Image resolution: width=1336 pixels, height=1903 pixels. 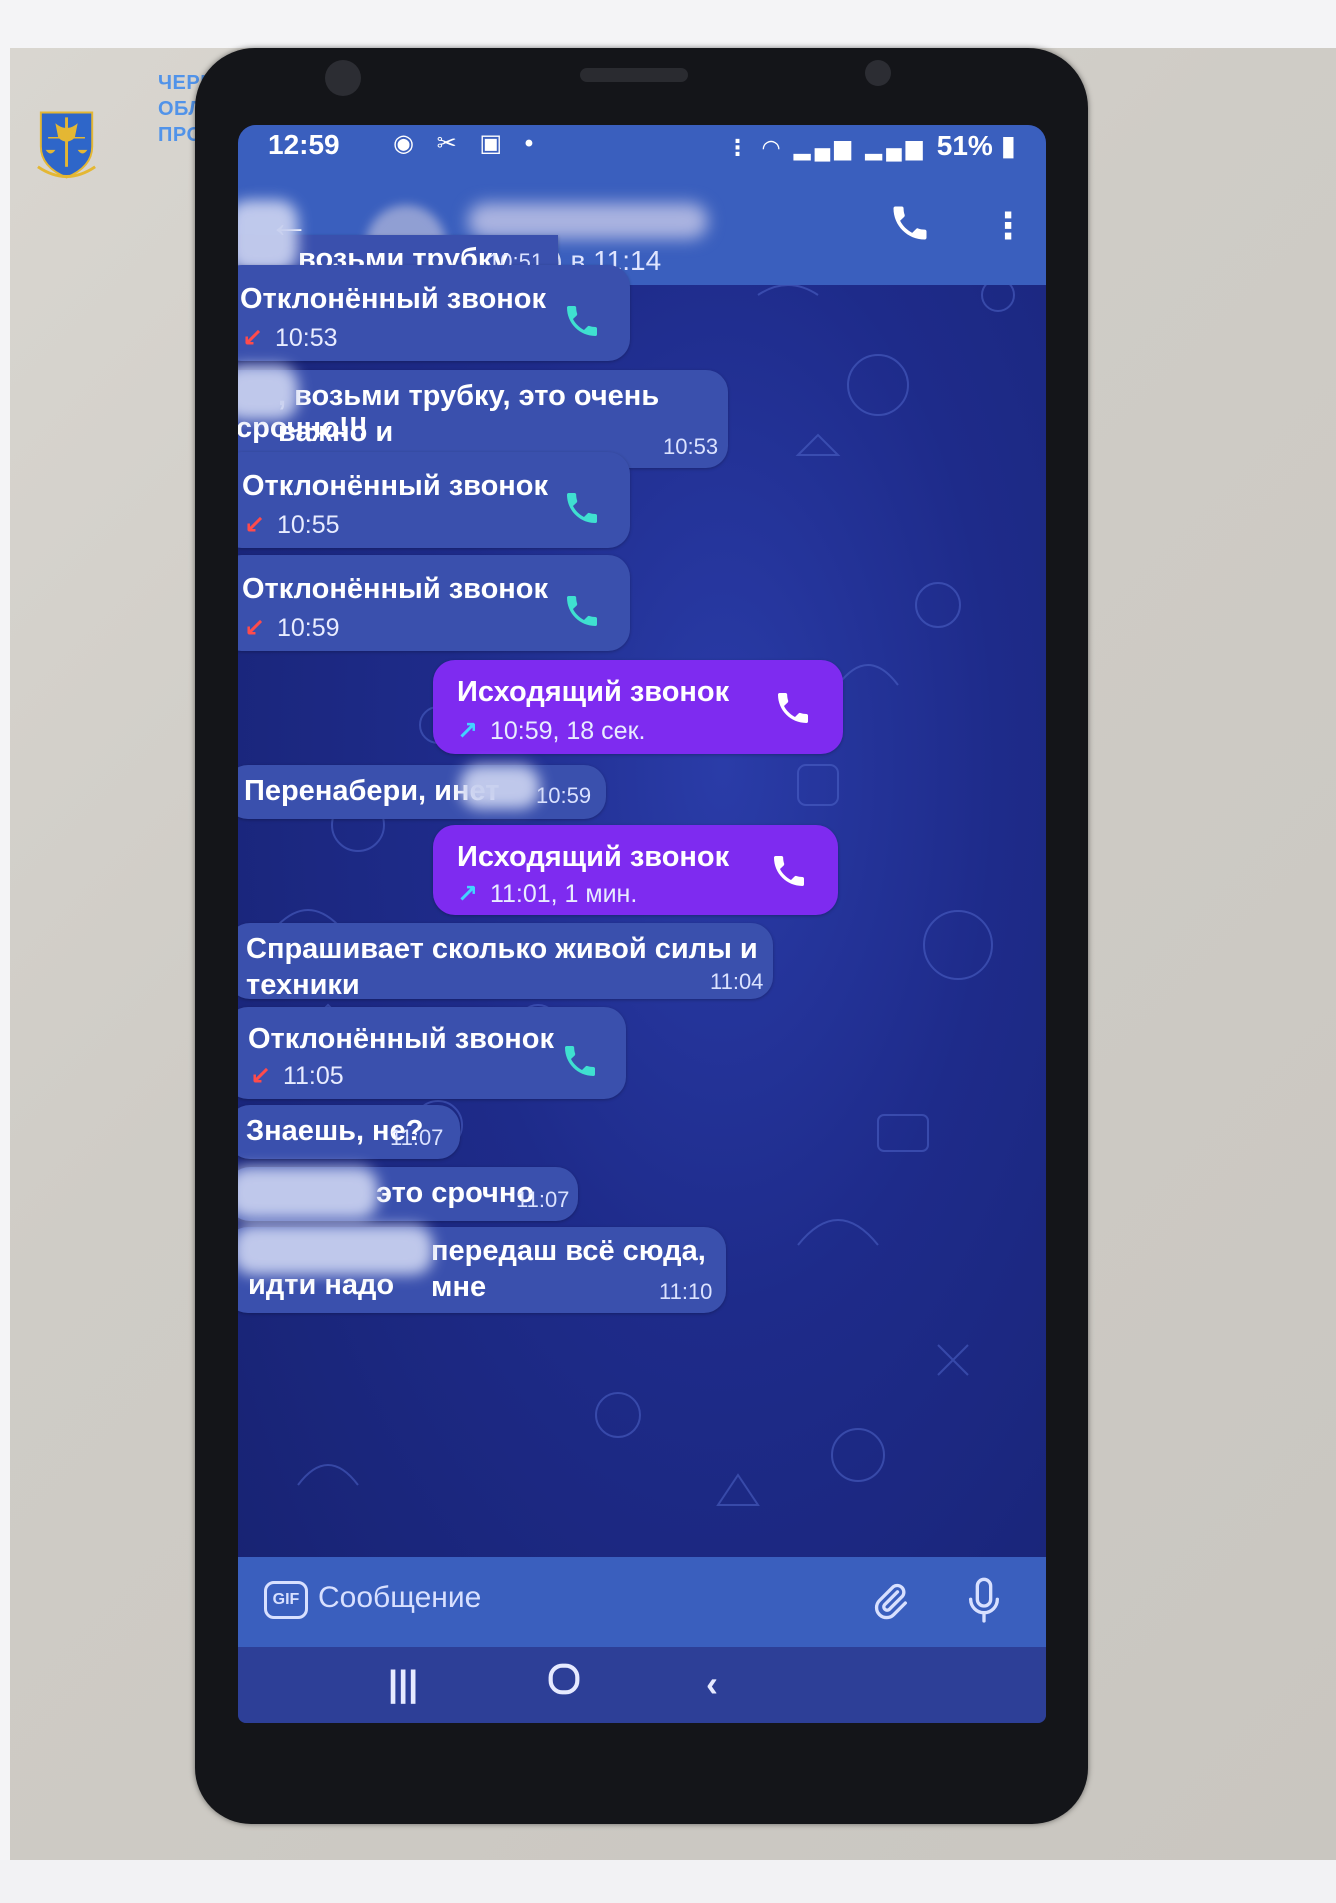 I want to click on call-time: 11:01, 1 мин., so click(x=563, y=894).